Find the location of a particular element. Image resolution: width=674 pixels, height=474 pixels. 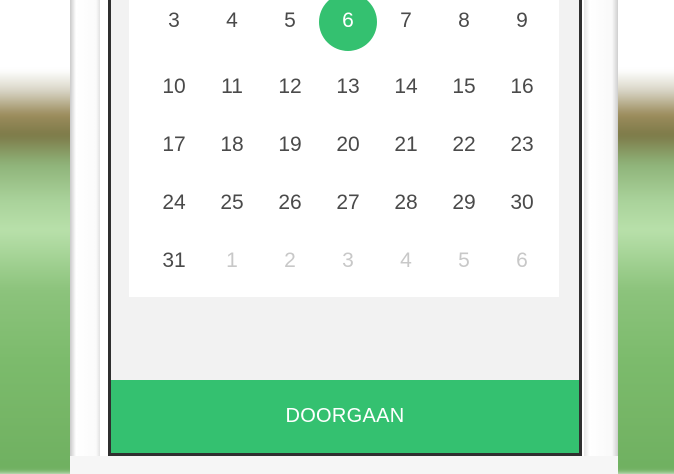

calendar-day: 24 is located at coordinates (174, 203).